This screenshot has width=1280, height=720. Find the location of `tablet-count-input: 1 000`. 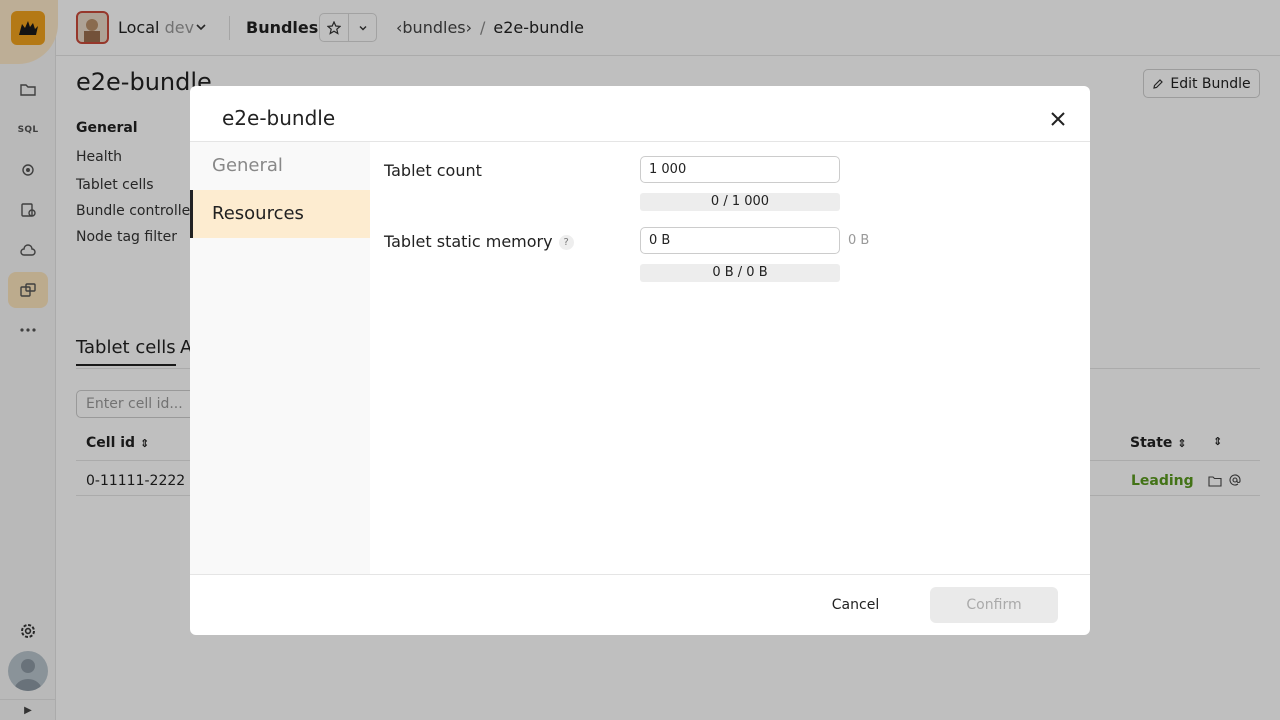

tablet-count-input: 1 000 is located at coordinates (740, 169).